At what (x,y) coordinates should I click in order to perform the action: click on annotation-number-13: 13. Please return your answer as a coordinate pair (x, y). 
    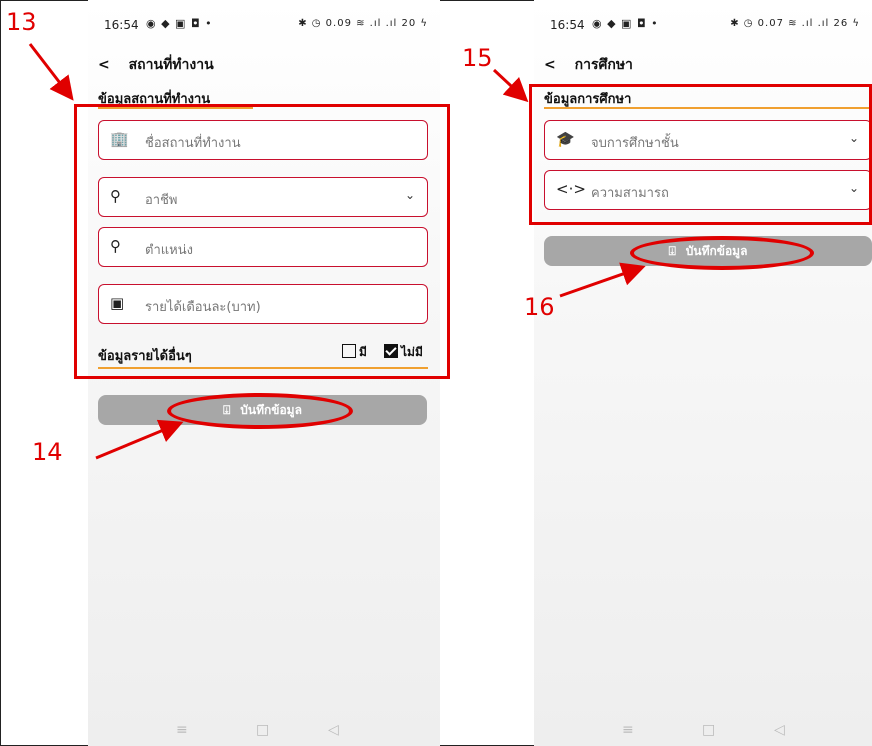
    Looking at the image, I should click on (21, 22).